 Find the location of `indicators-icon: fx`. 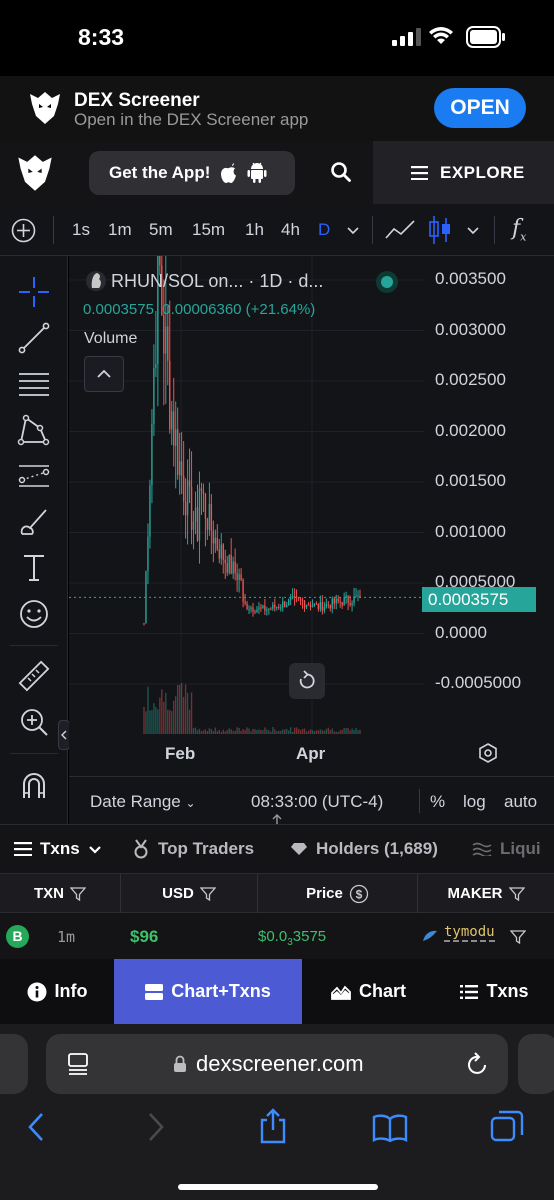

indicators-icon: fx is located at coordinates (519, 229).